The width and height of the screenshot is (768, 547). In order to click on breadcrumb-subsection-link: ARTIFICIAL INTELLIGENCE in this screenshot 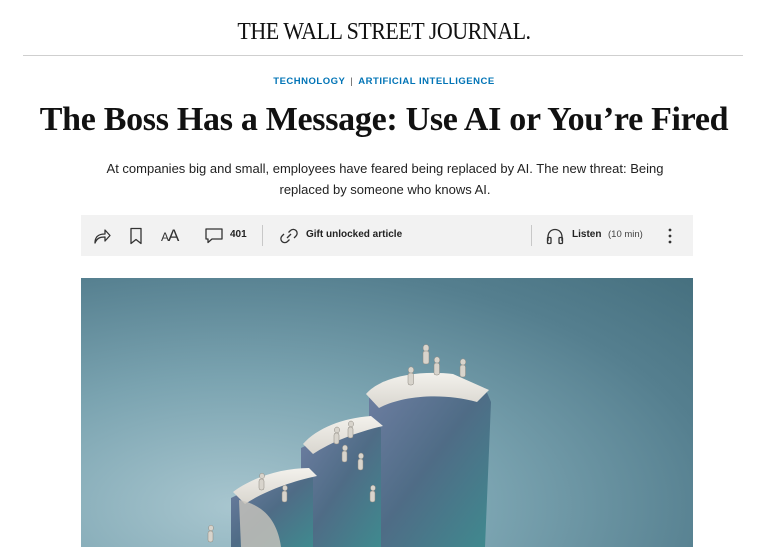, I will do `click(426, 81)`.